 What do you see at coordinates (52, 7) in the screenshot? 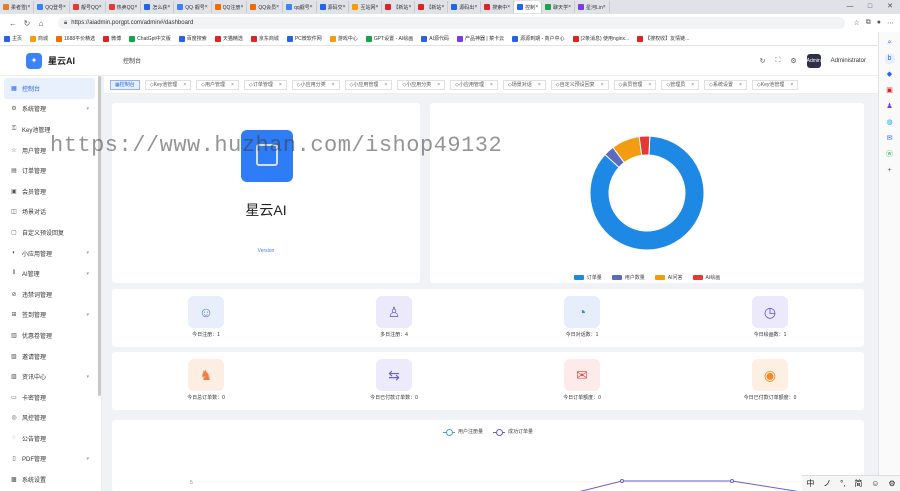
I see `browser-tab: QQ登号 ×` at bounding box center [52, 7].